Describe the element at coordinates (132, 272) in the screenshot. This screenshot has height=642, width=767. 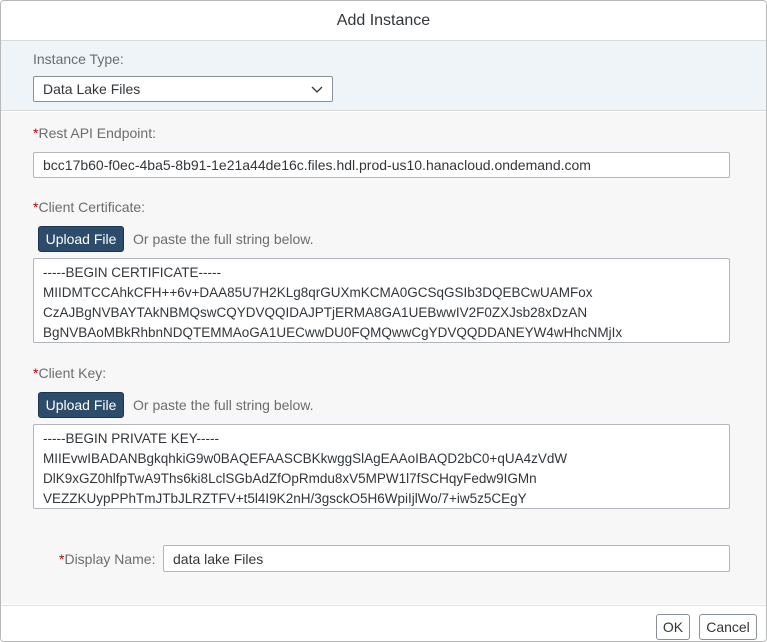
I see `certificate-line: -----BEGIN CERTIFICATE-----` at that location.